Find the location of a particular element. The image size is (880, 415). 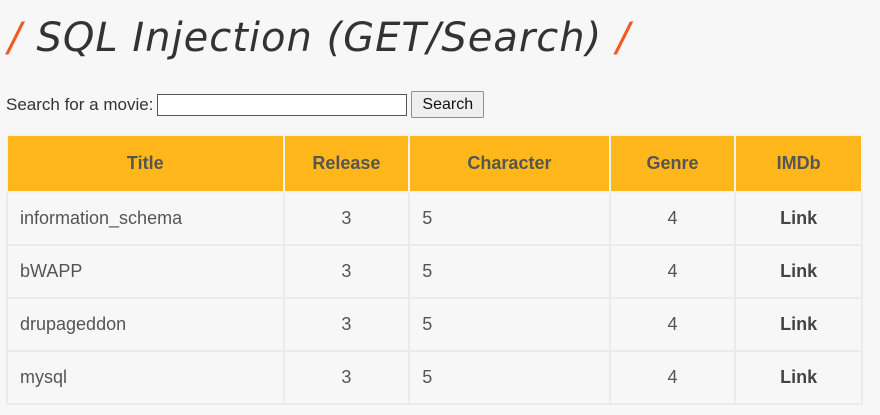

page-title-text: SQL Injection (GET/Search) is located at coordinates (319, 38).